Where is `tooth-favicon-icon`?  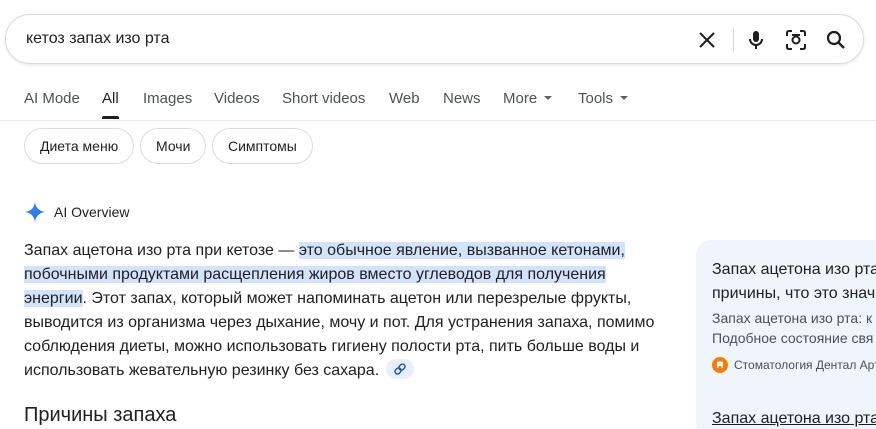
tooth-favicon-icon is located at coordinates (720, 365).